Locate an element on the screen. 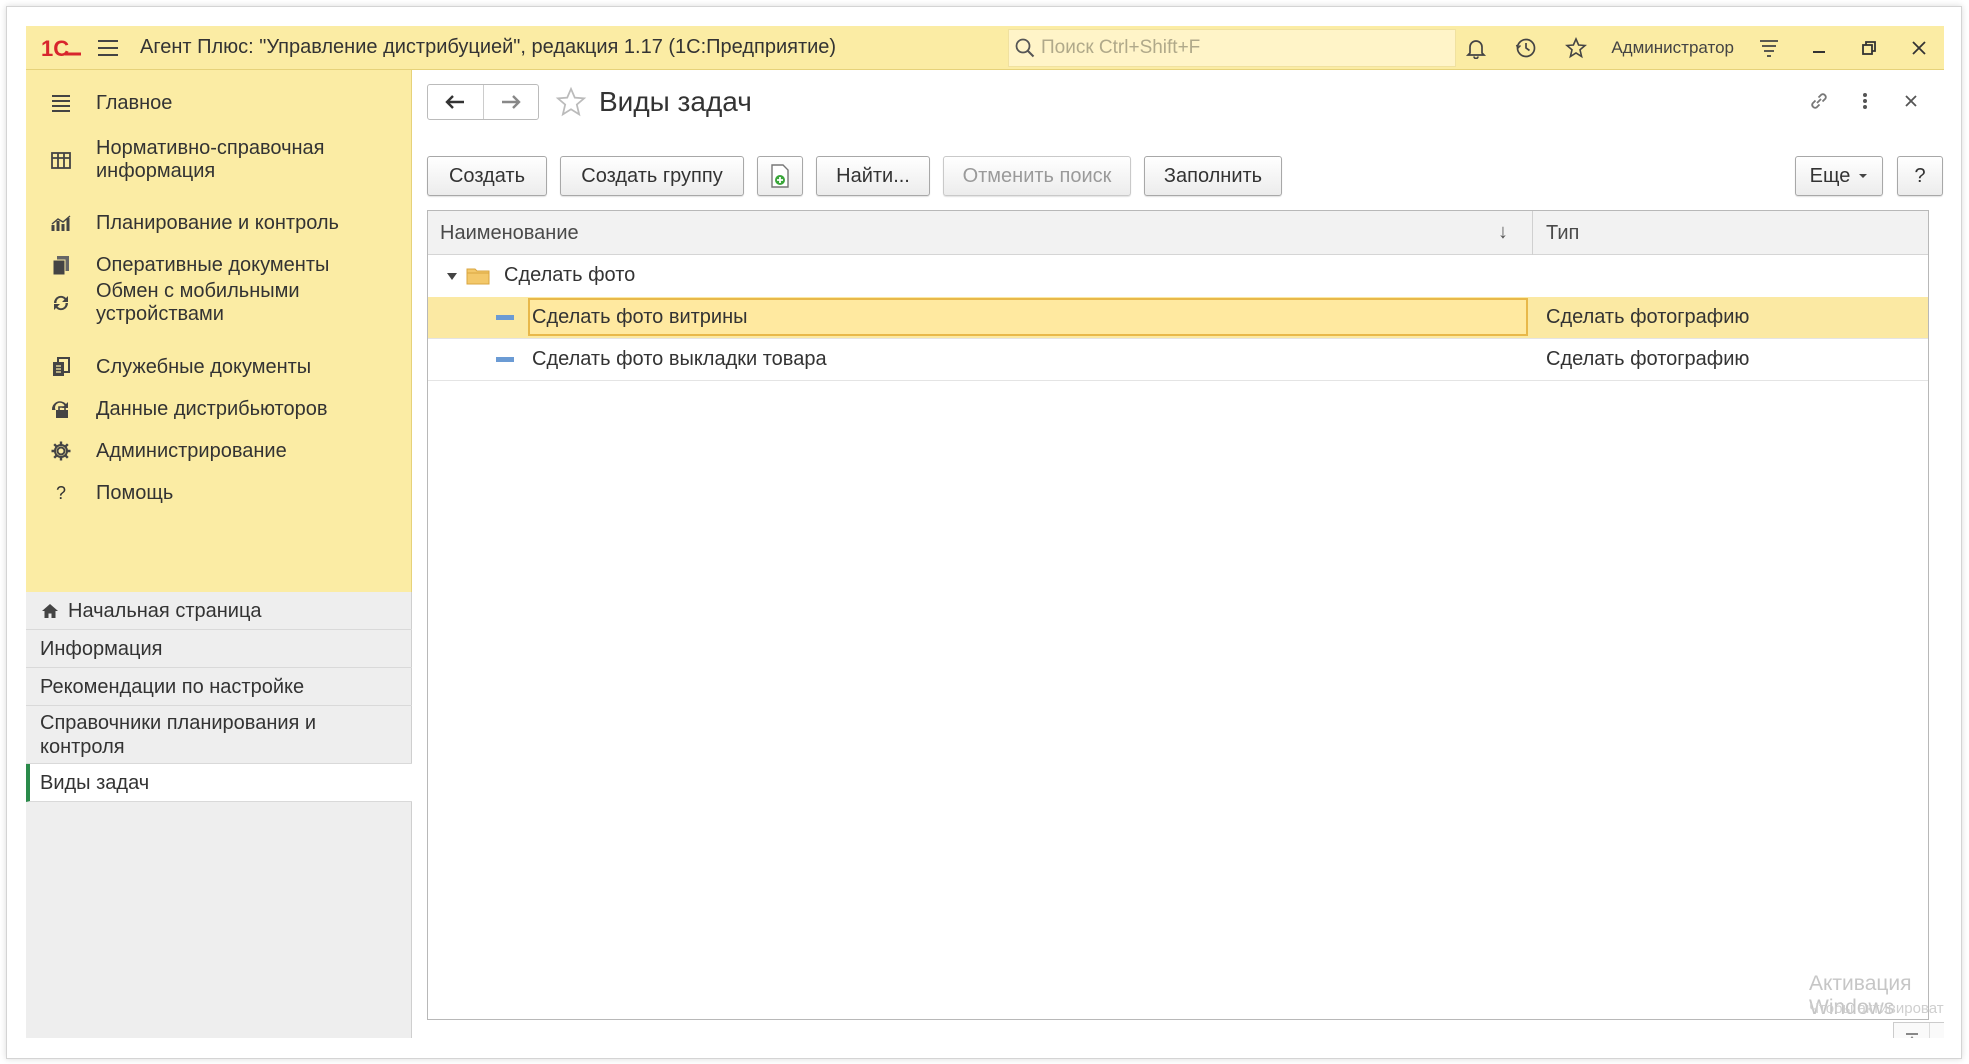 This screenshot has width=1969, height=1064. service-docs-icon is located at coordinates (61, 367).